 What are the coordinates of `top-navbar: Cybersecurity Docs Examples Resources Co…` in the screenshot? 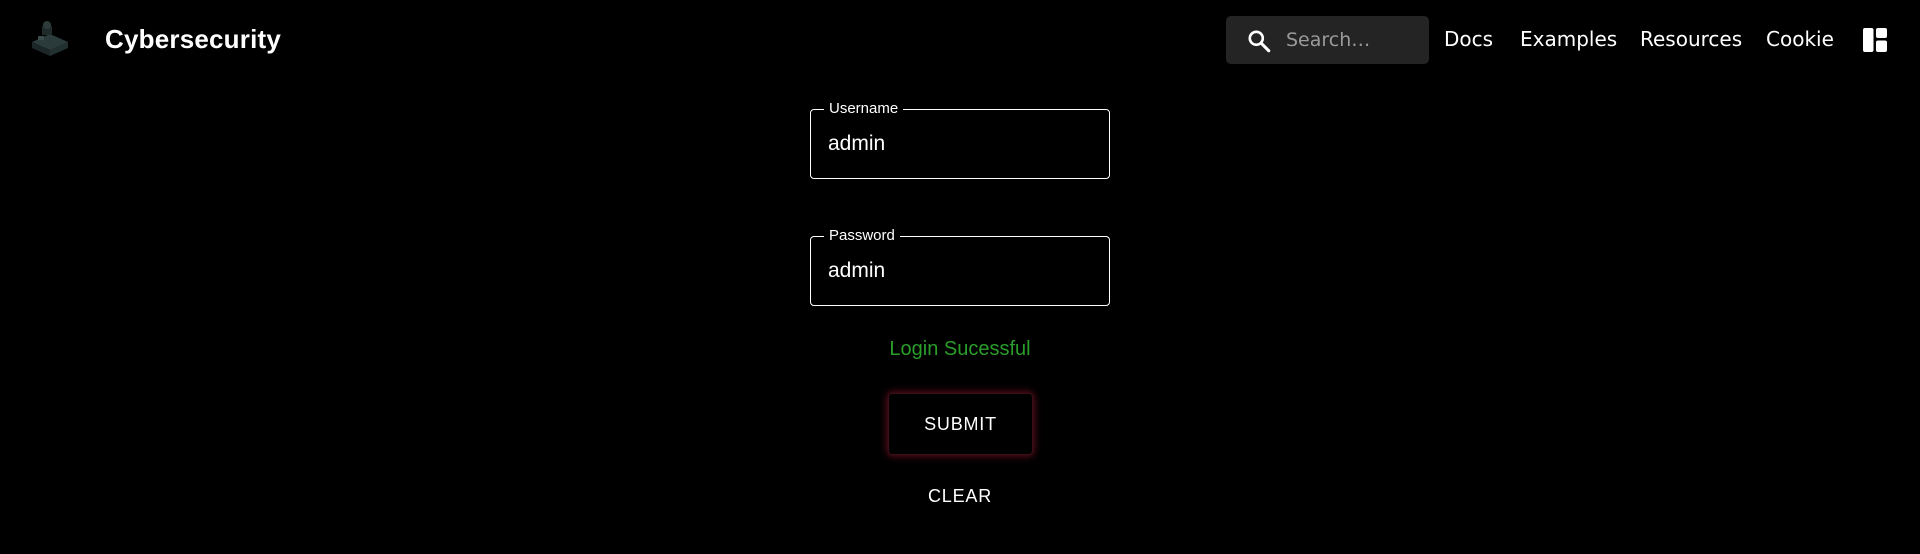 It's located at (960, 39).